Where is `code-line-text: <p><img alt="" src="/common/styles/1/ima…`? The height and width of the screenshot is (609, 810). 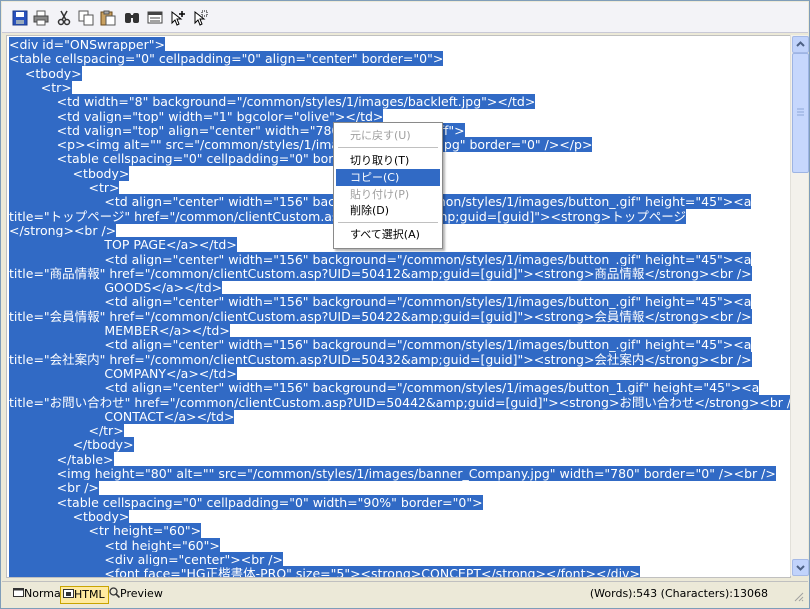
code-line-text: <p><img alt="" src="/common/styles/1/ima… is located at coordinates (301, 145).